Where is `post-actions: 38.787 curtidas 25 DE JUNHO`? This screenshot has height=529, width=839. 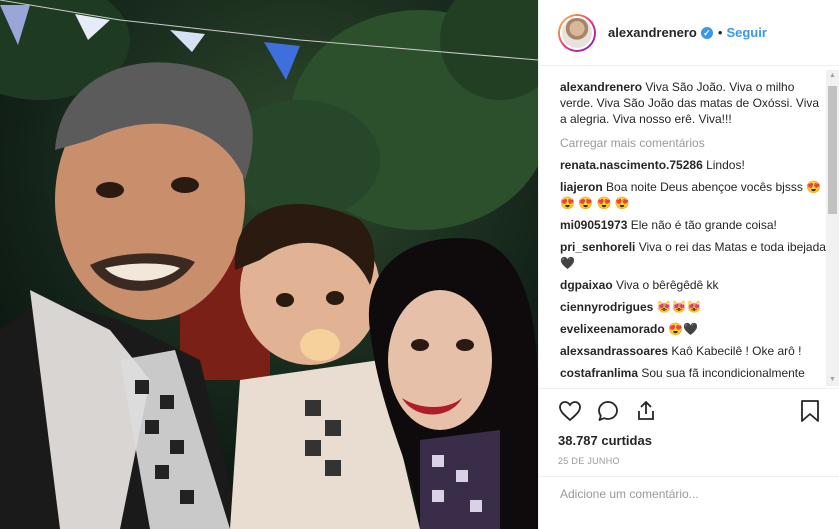 post-actions: 38.787 curtidas 25 DE JUNHO is located at coordinates (689, 436).